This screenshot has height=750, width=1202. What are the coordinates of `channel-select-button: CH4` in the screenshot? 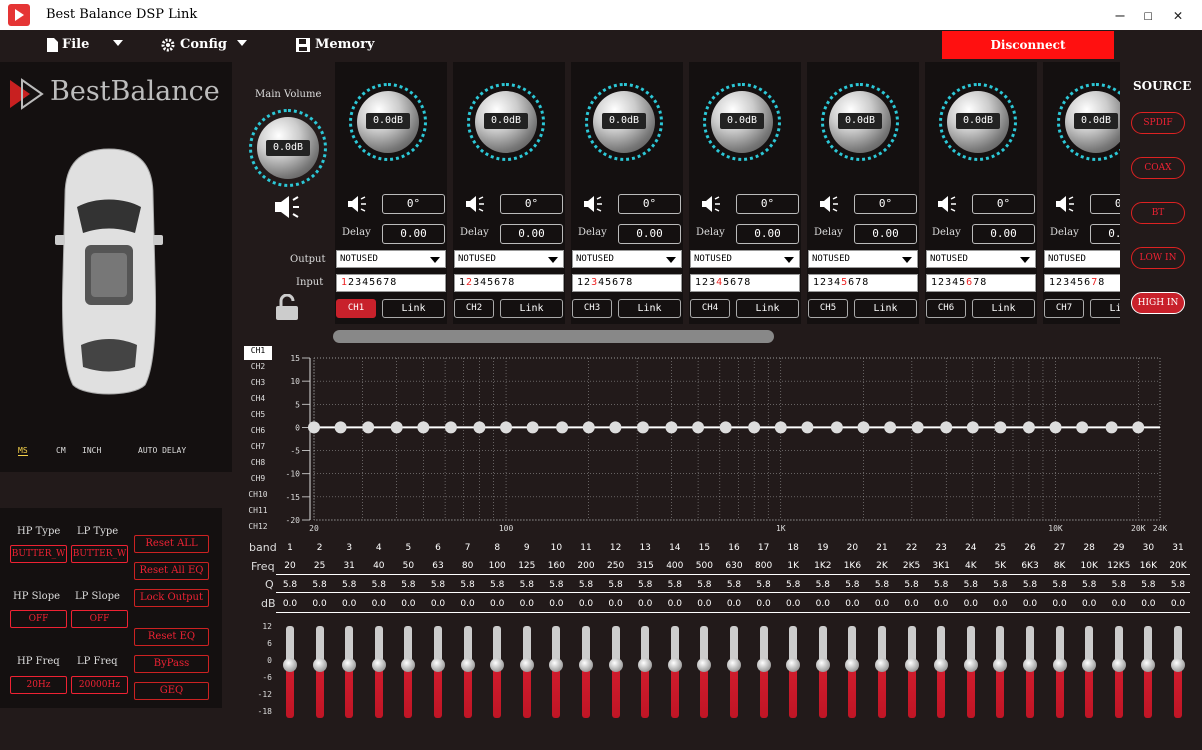 It's located at (710, 308).